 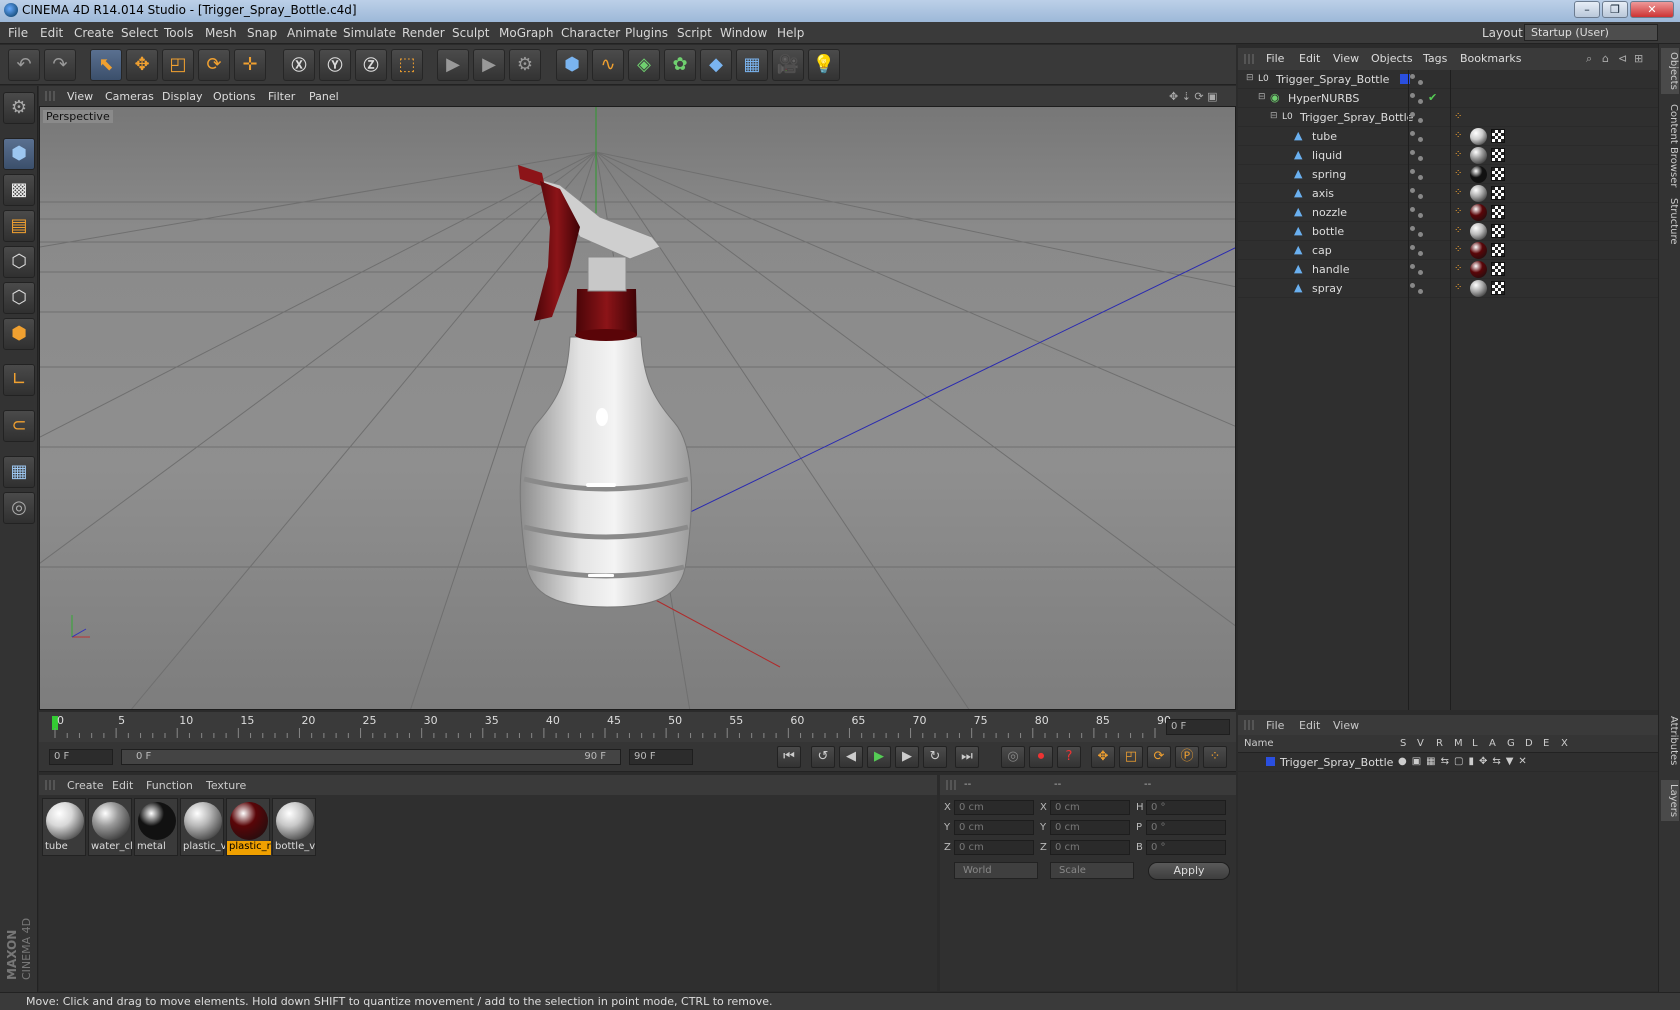 What do you see at coordinates (1591, 32) in the screenshot?
I see `layout-dropdown: Startup (User)` at bounding box center [1591, 32].